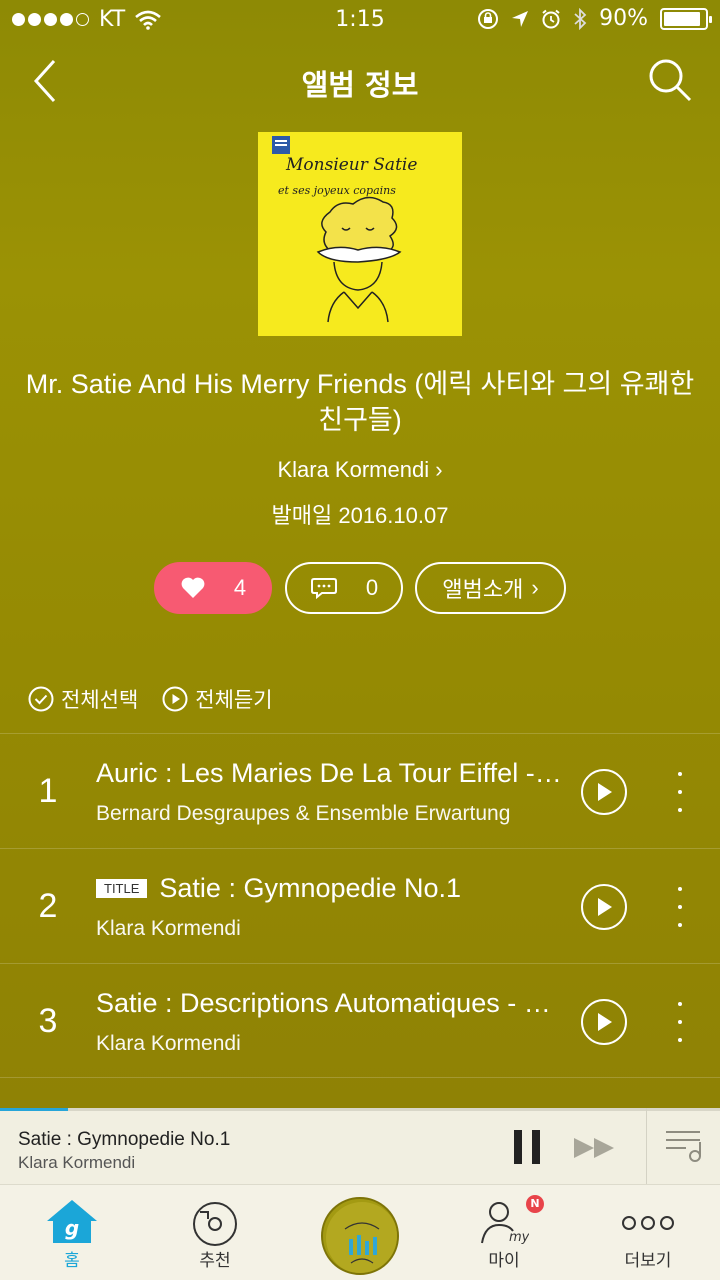 The image size is (720, 1280). I want to click on tab-more-label: 더보기, so click(648, 1261).